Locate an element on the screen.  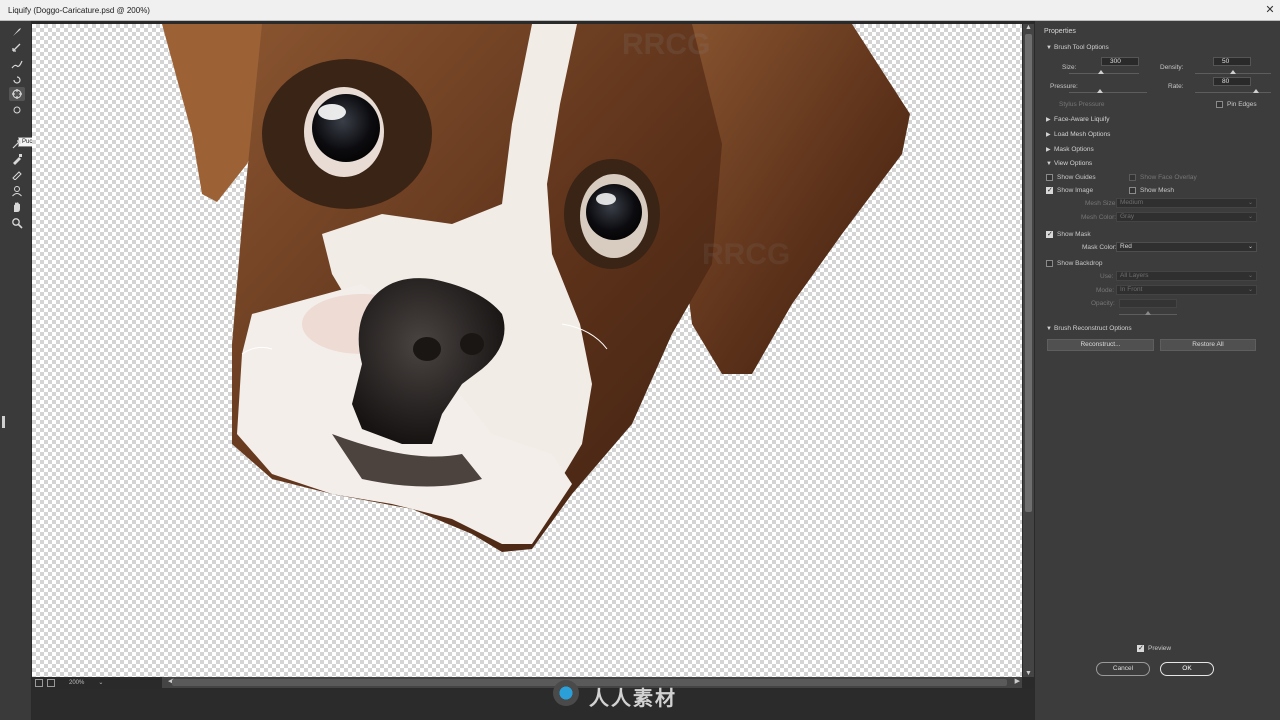
tools-toolbar: Pucker Tool (S) is located at coordinates (33, 370).